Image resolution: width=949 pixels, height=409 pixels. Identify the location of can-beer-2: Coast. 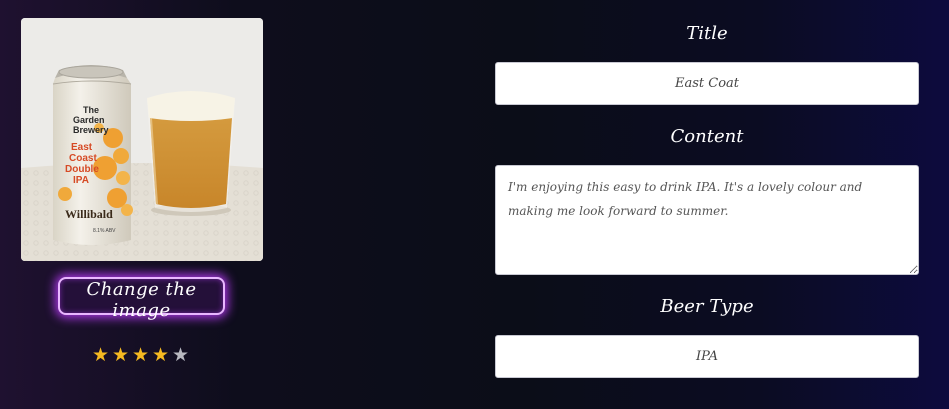
(83, 158).